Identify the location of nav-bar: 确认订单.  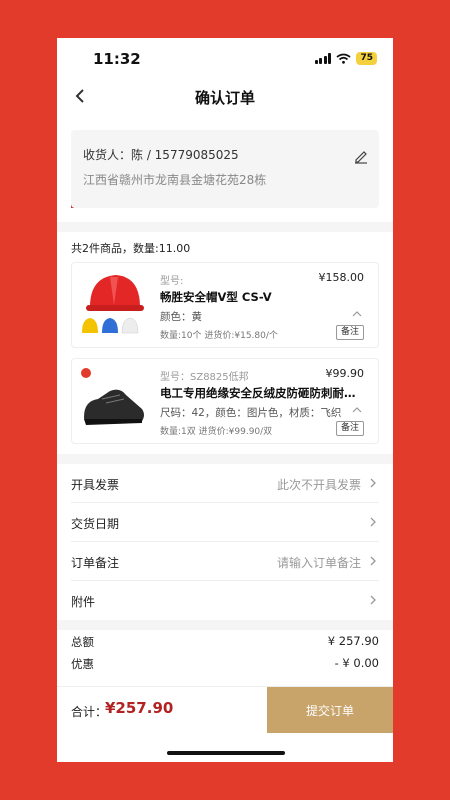
(225, 97).